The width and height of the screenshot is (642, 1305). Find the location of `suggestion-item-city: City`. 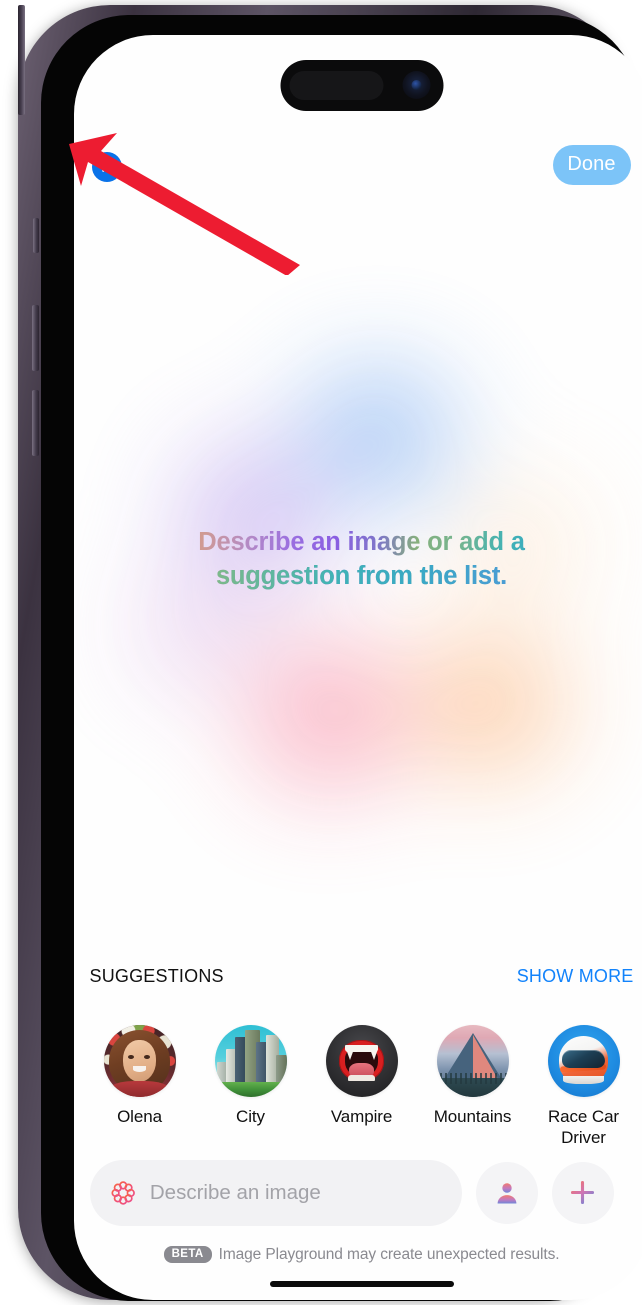

suggestion-item-city: City is located at coordinates (251, 1089).